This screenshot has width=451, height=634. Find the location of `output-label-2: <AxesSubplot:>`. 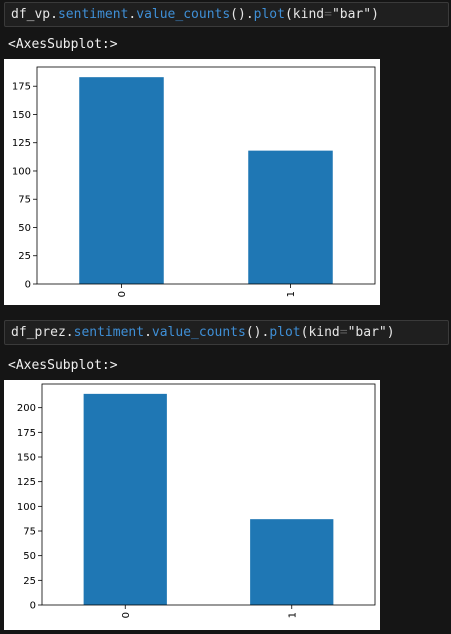

output-label-2: <AxesSubplot:> is located at coordinates (63, 365).